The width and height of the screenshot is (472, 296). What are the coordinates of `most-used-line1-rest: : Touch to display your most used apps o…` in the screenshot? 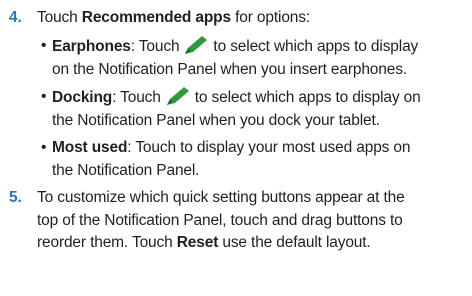 It's located at (269, 147).